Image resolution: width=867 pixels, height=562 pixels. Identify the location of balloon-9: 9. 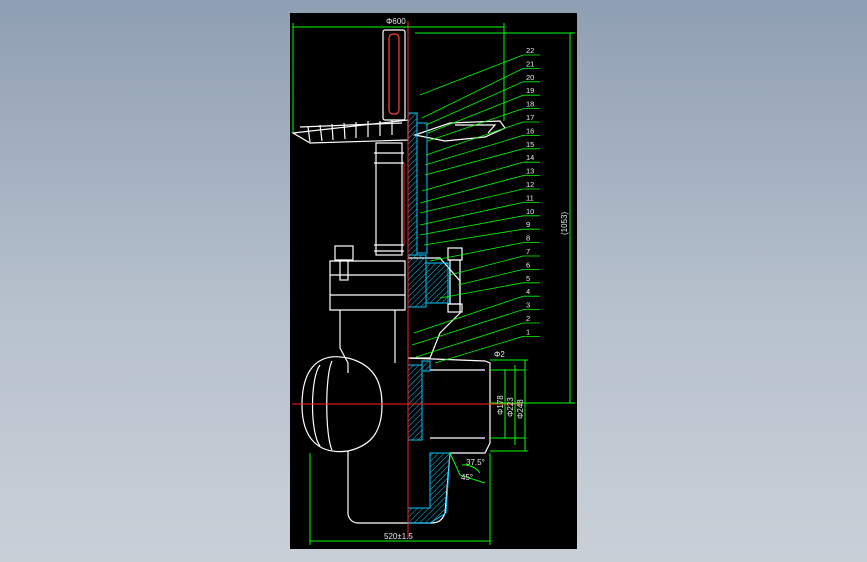
(528, 224).